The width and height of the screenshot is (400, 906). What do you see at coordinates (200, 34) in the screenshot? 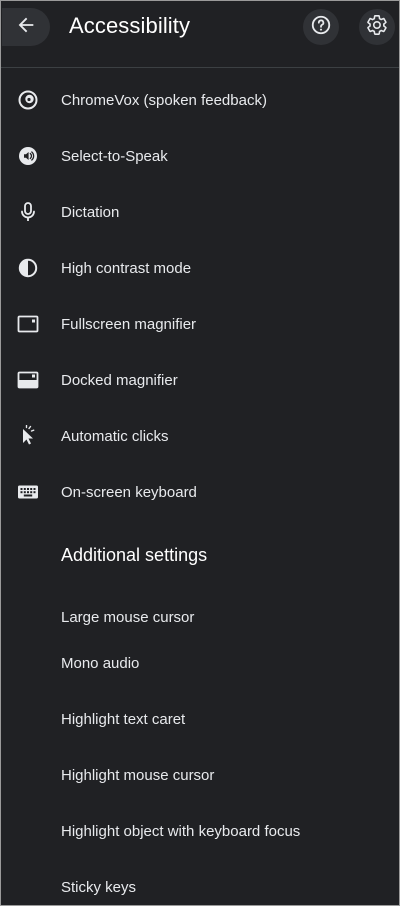
I see `header-bar: Accessibility` at bounding box center [200, 34].